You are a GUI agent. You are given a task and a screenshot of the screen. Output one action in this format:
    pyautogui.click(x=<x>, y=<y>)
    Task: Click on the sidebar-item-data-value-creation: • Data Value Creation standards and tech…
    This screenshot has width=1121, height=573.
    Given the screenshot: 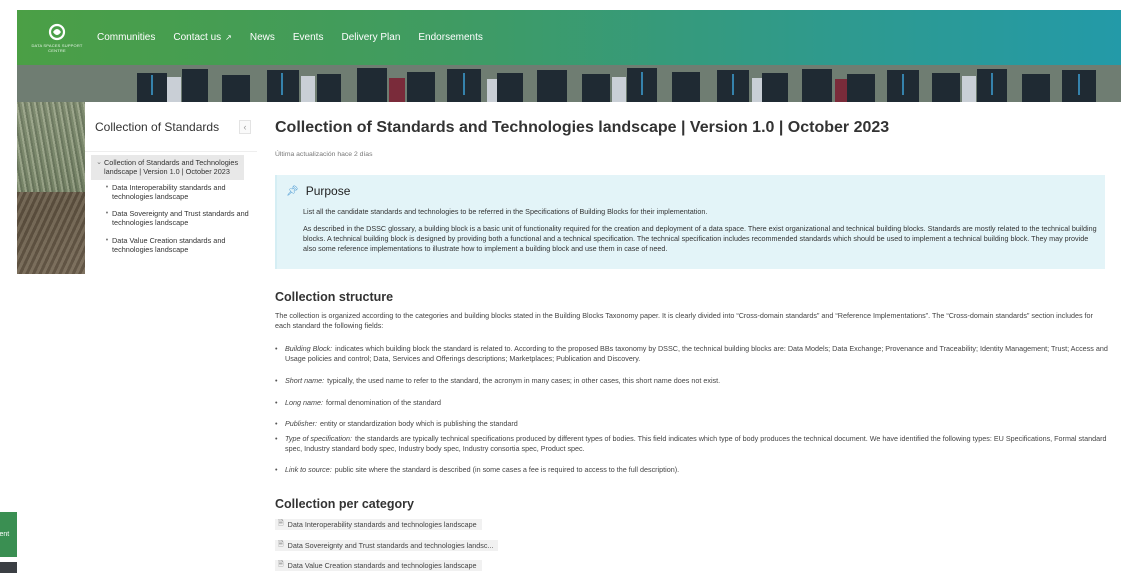 What is the action you would take?
    pyautogui.click(x=171, y=245)
    